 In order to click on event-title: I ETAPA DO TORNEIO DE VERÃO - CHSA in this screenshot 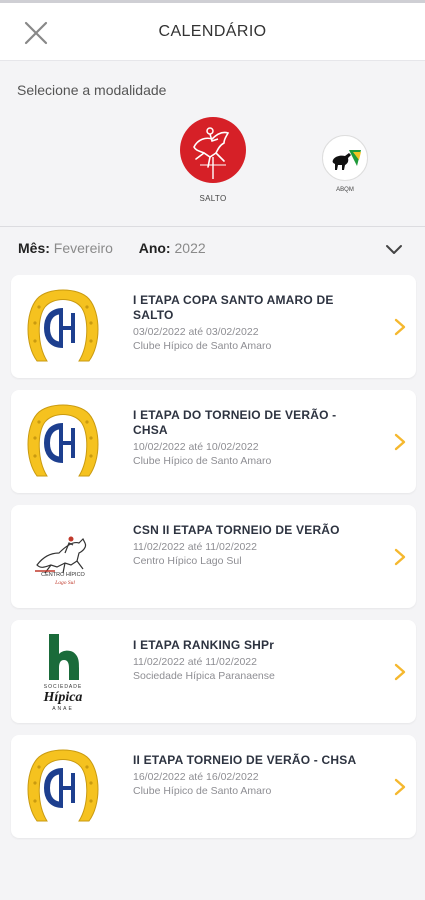, I will do `click(235, 422)`.